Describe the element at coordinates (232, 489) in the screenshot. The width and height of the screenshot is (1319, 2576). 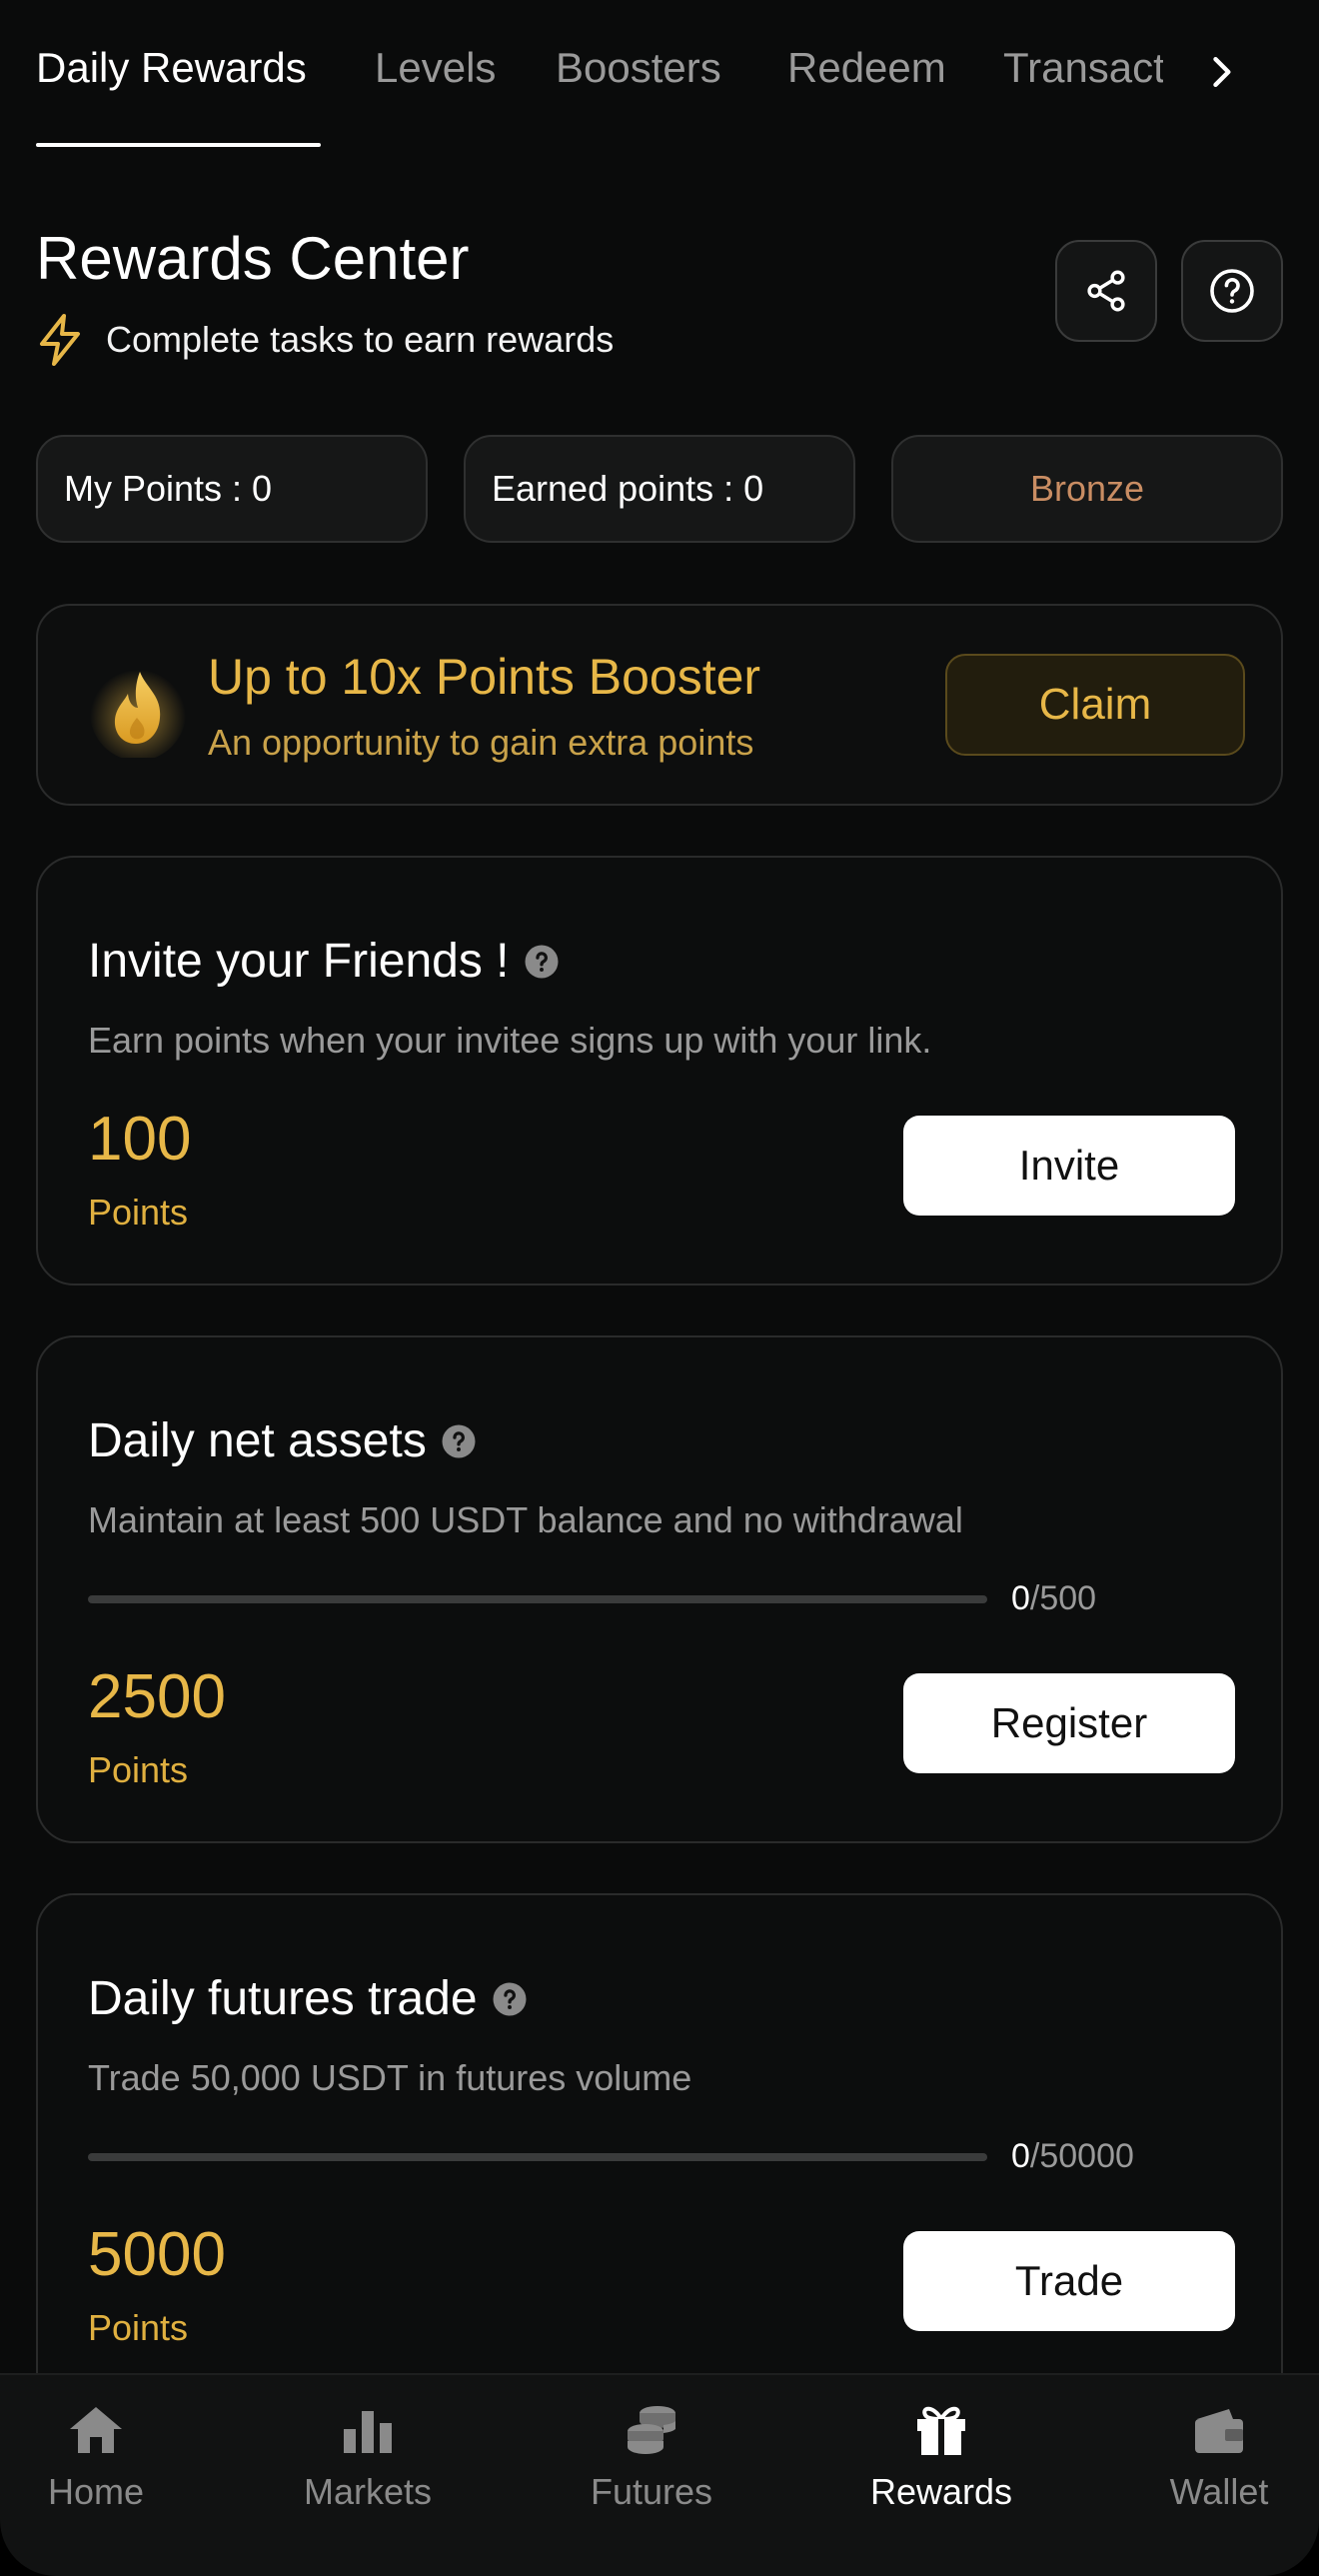
I see `my-points-badge: My Points : 0` at that location.